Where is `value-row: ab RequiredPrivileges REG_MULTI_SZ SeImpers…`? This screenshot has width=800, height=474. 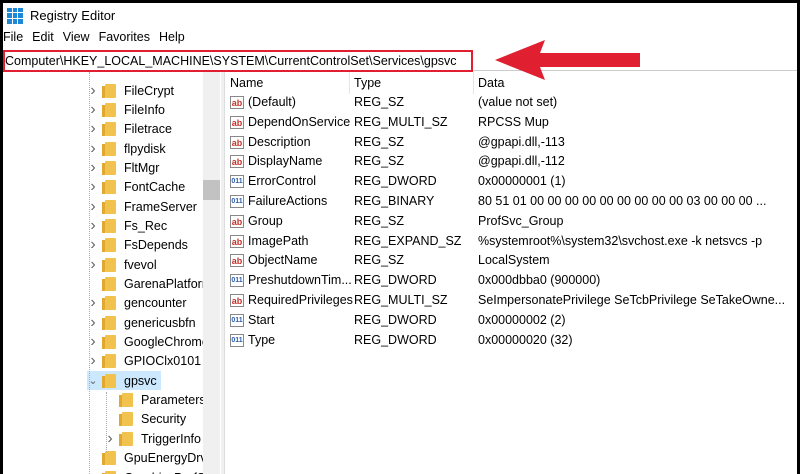 value-row: ab RequiredPrivileges REG_MULTI_SZ SeImpers… is located at coordinates (511, 300).